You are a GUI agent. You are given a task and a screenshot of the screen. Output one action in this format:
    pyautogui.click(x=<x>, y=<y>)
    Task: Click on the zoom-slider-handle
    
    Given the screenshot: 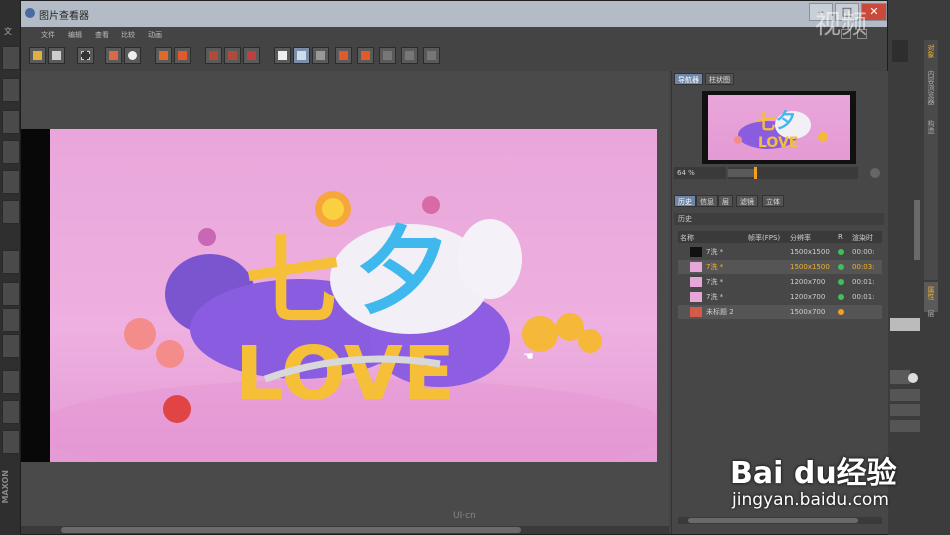 What is the action you would take?
    pyautogui.click(x=755, y=173)
    